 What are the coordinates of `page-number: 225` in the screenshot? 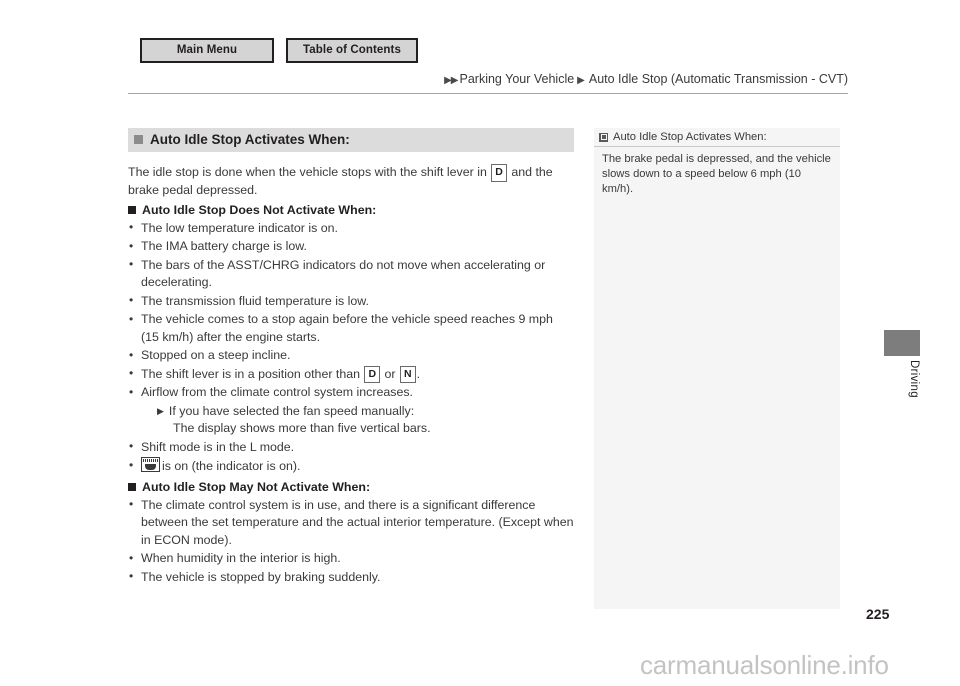 It's located at (878, 614).